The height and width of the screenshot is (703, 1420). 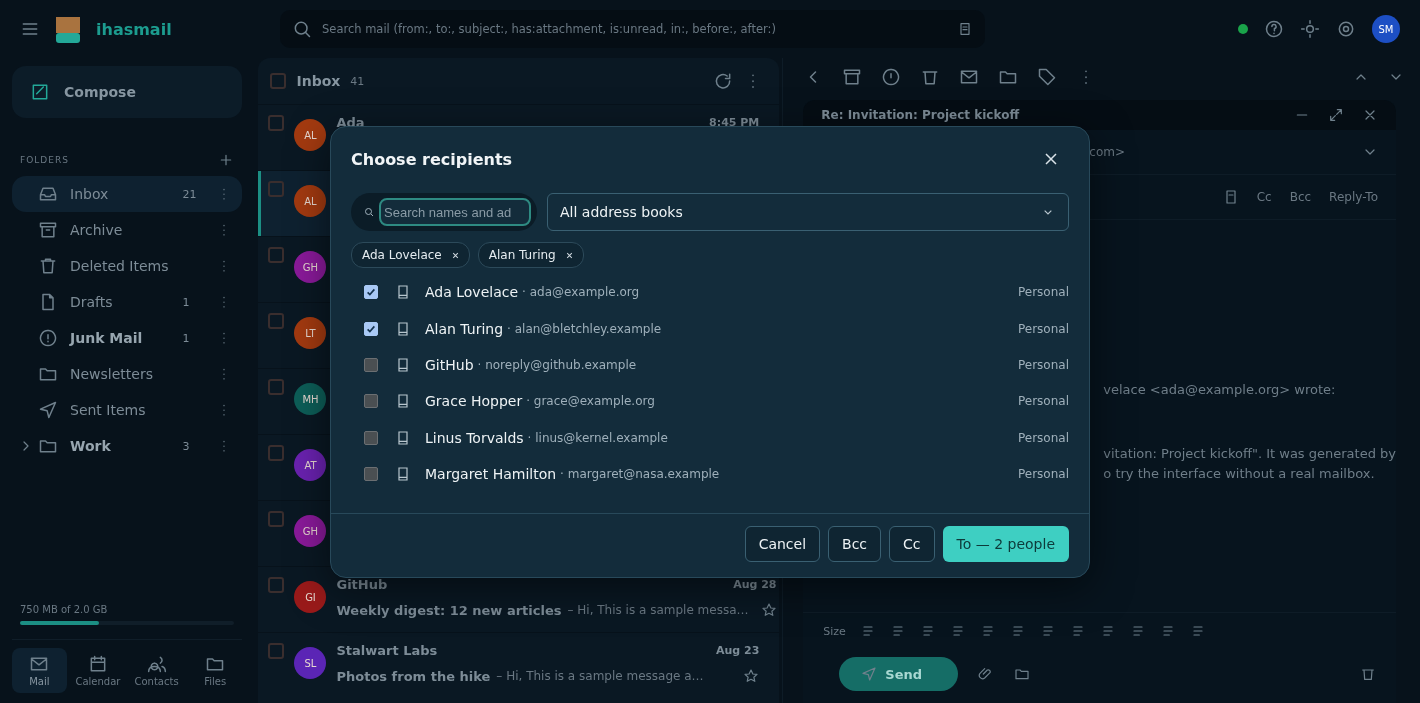 I want to click on chip-label: Ada Lovelace, so click(x=402, y=255).